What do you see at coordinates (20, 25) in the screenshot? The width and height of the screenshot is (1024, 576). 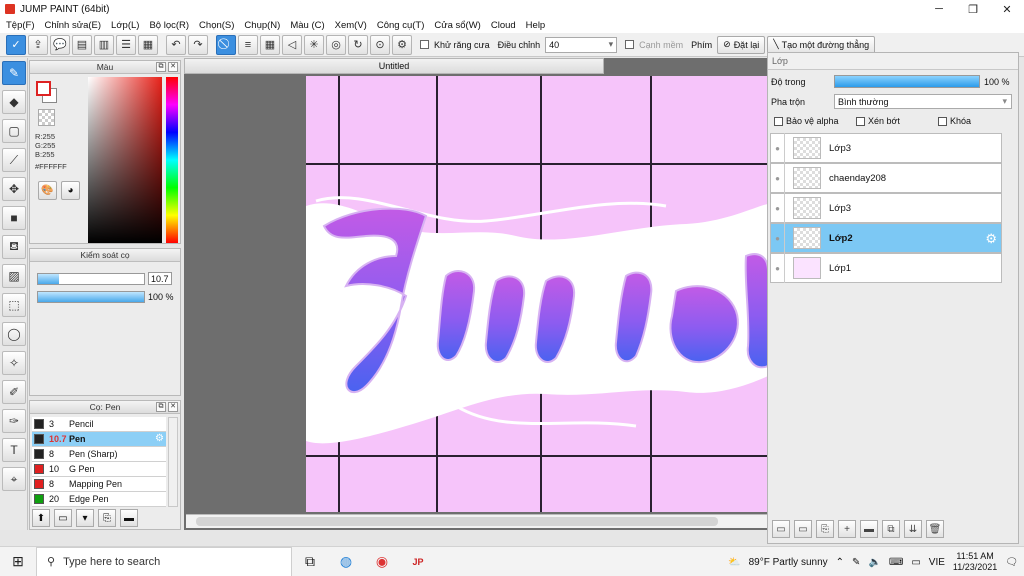 I see `menu-file: Tệp(F)` at bounding box center [20, 25].